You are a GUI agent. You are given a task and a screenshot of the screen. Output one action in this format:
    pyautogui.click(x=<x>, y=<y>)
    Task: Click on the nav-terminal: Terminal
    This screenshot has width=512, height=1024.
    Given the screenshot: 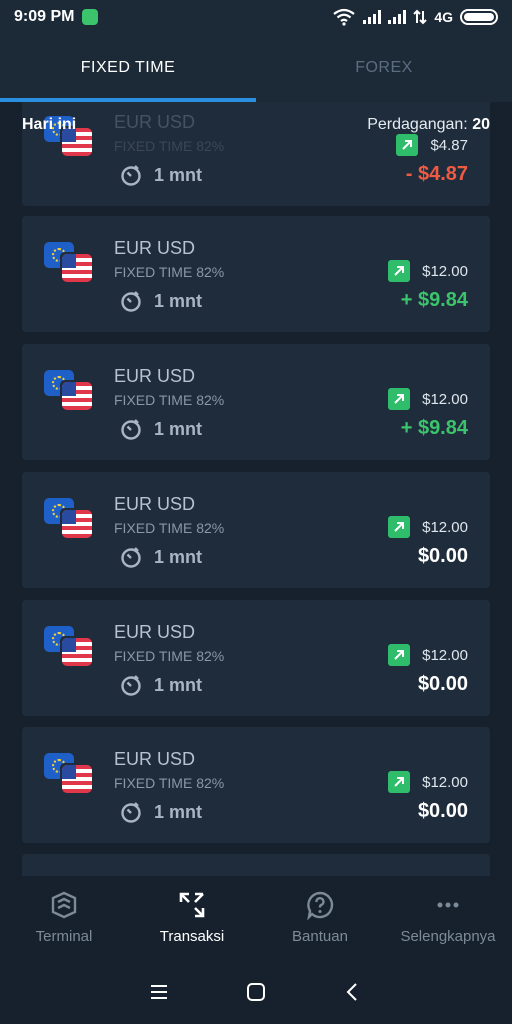 What is the action you would take?
    pyautogui.click(x=64, y=918)
    